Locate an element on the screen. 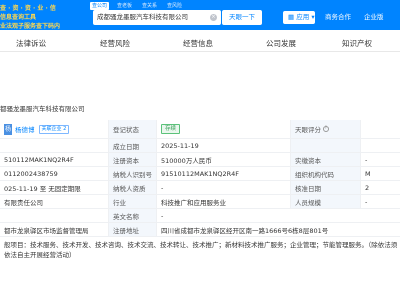 This screenshot has height=300, width=400. tab-search-company: 查公司 is located at coordinates (100, 6).